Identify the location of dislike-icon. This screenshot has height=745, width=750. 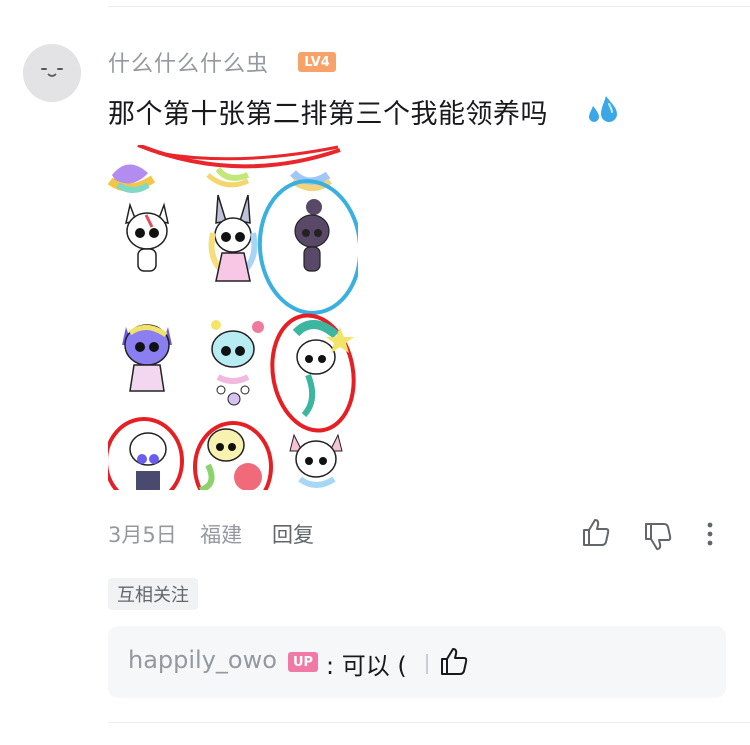
(658, 536).